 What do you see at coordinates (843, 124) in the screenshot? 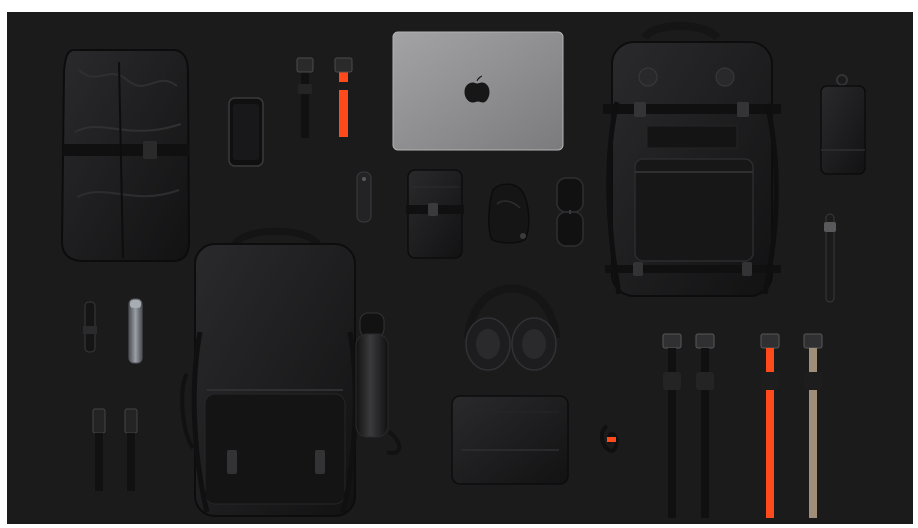
I see `small-pouch` at bounding box center [843, 124].